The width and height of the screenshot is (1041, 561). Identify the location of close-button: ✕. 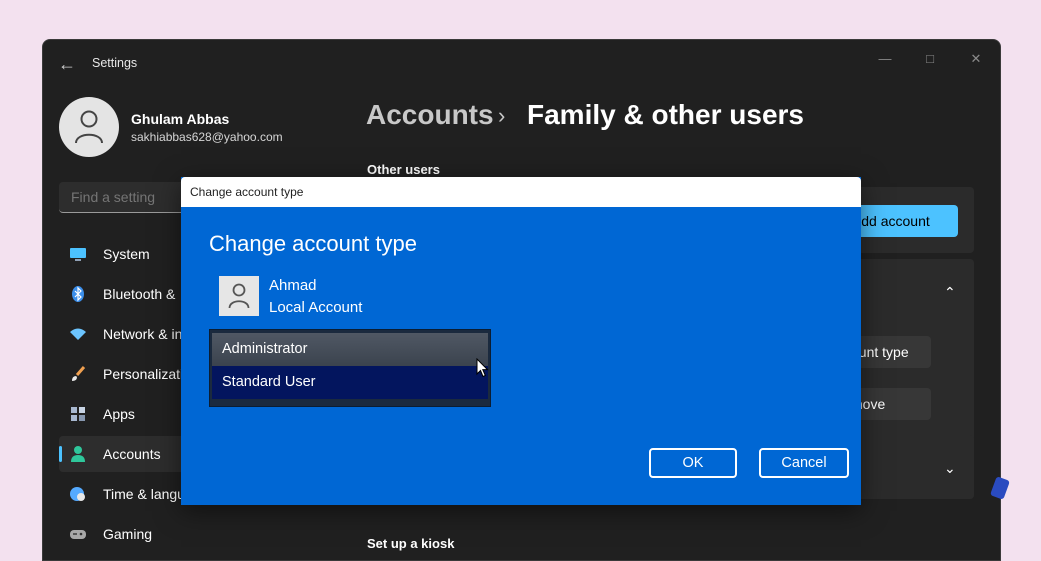
(976, 59).